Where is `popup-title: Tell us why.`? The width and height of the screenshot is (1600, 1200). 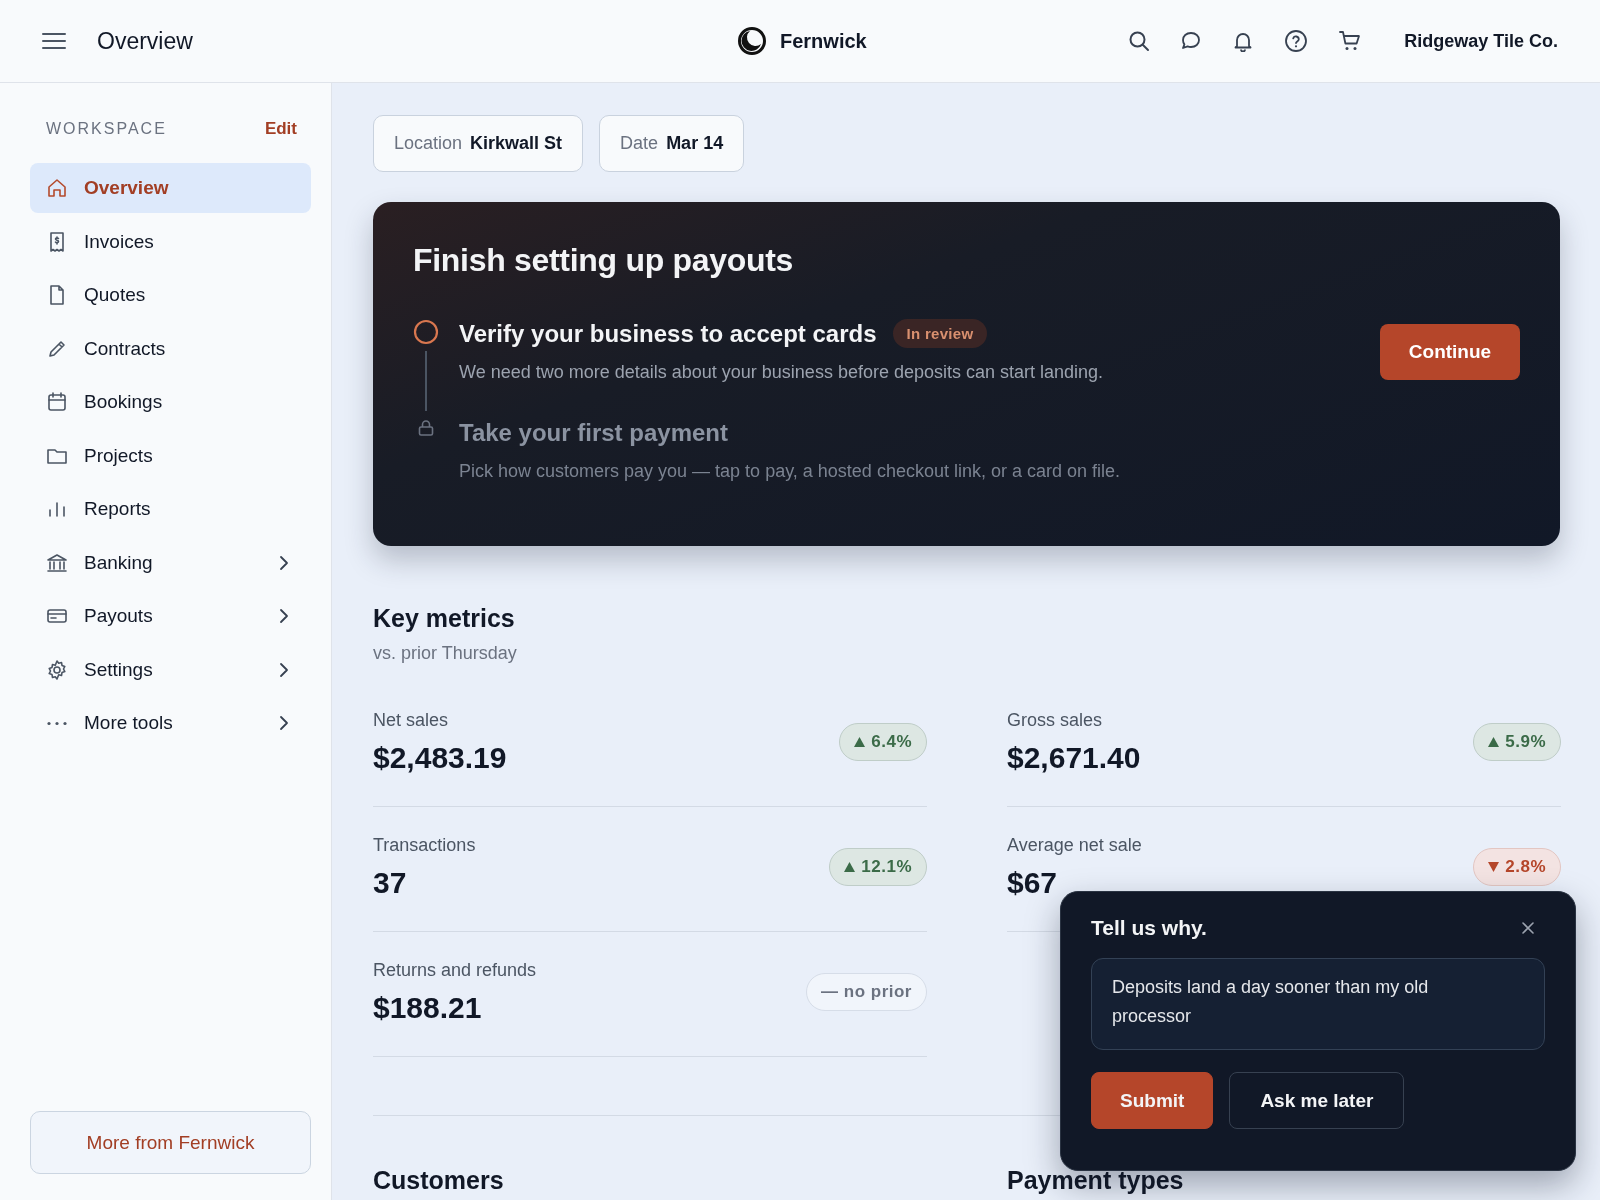
popup-title: Tell us why. is located at coordinates (1149, 928).